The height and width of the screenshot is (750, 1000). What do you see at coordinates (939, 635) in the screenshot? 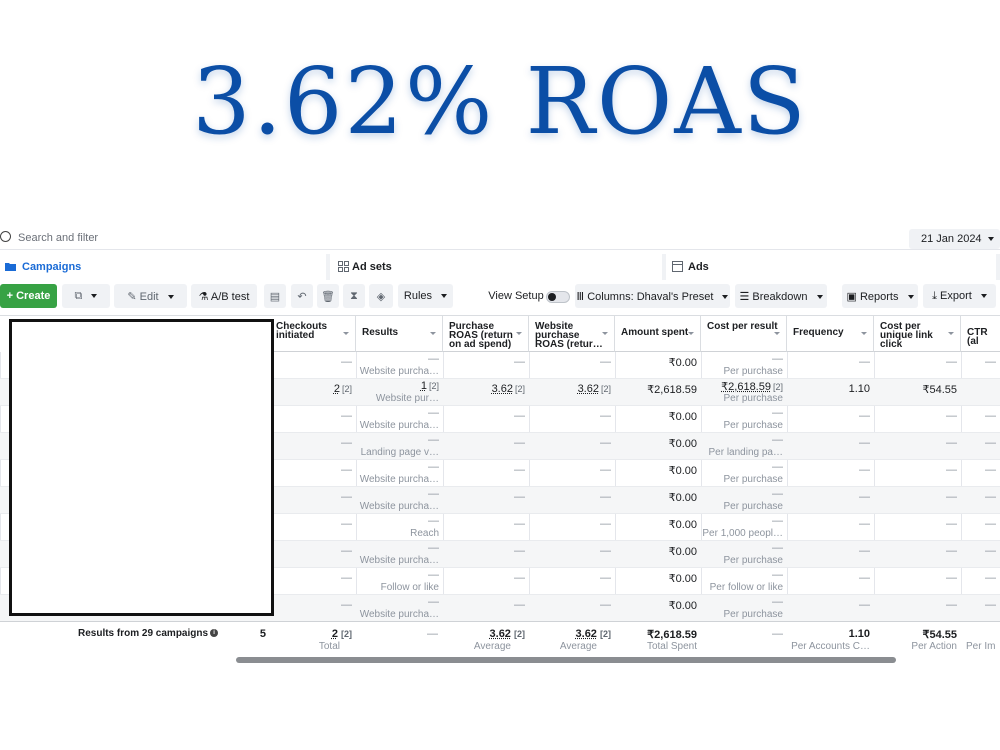
I see `totals-cost-per-link: ₹54.55` at bounding box center [939, 635].